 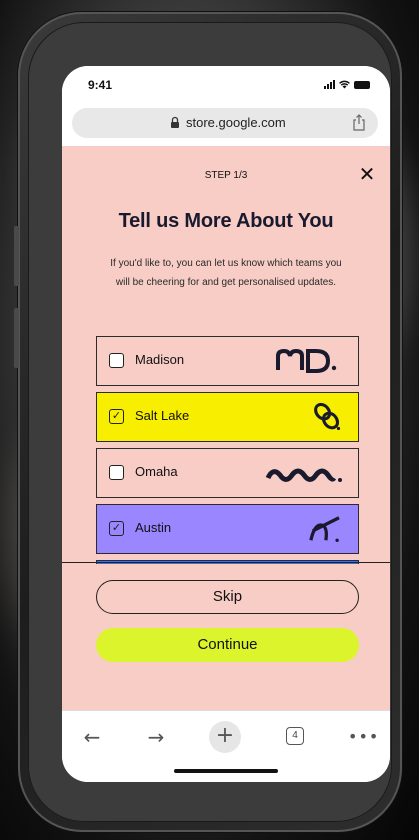 I want to click on volume-up-button, so click(x=16, y=256).